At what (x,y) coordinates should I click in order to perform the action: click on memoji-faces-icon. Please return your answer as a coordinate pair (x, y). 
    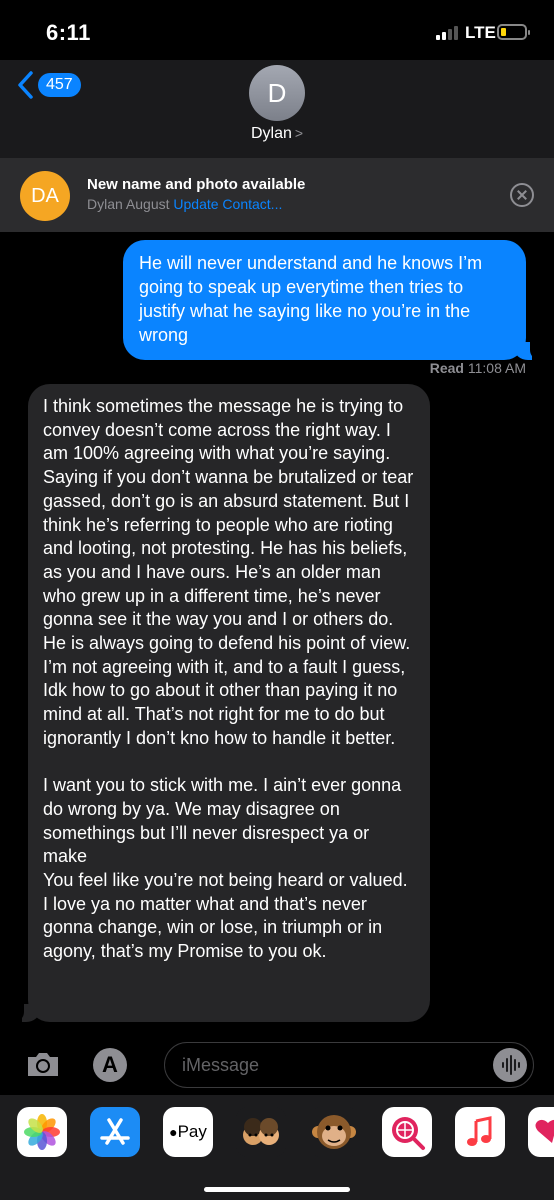
    Looking at the image, I should click on (261, 1131).